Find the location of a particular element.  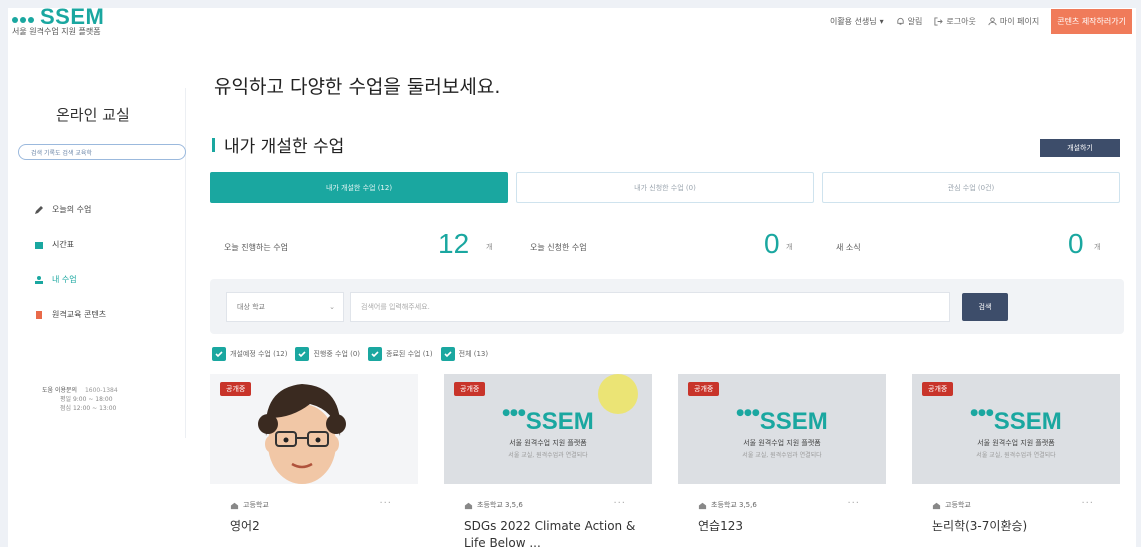

nav-logout: 로그아웃 is located at coordinates (955, 21).